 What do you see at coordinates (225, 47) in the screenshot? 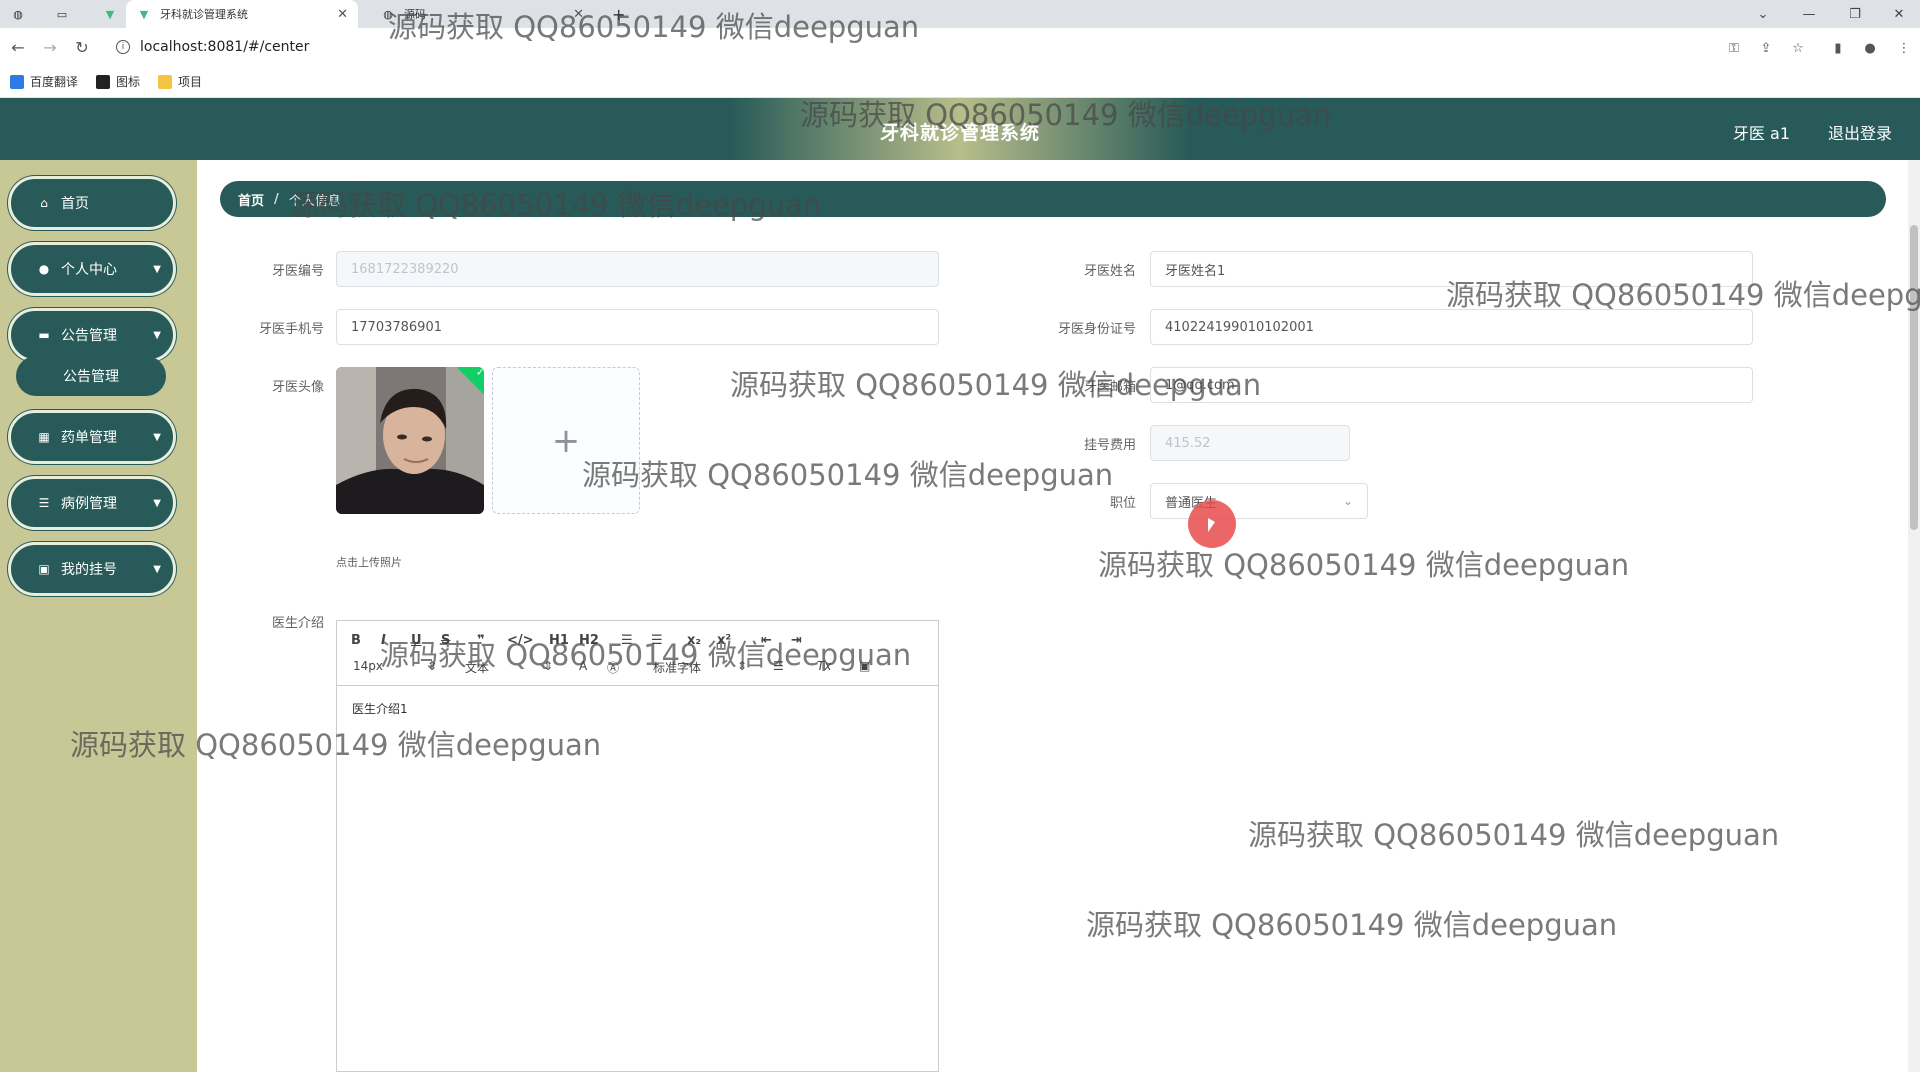
I see `url-text: localhost:8081/#/center` at bounding box center [225, 47].